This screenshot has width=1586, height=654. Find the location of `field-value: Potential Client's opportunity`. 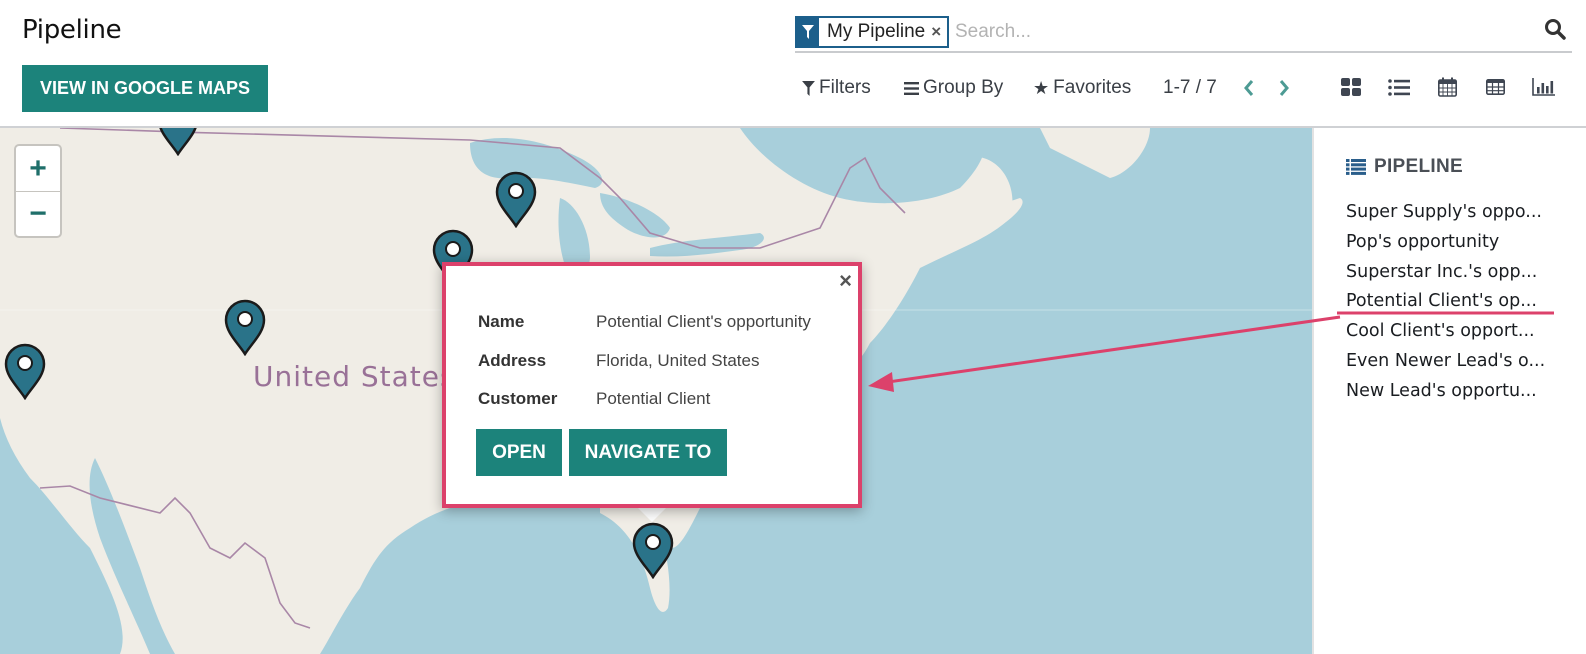

field-value: Potential Client's opportunity is located at coordinates (703, 321).